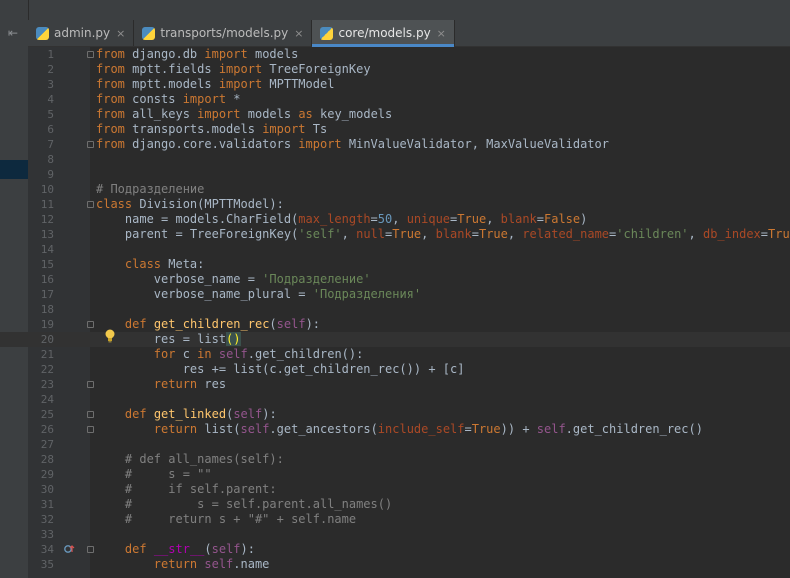 This screenshot has height=578, width=790. What do you see at coordinates (47, 309) in the screenshot?
I see `line-number: 18` at bounding box center [47, 309].